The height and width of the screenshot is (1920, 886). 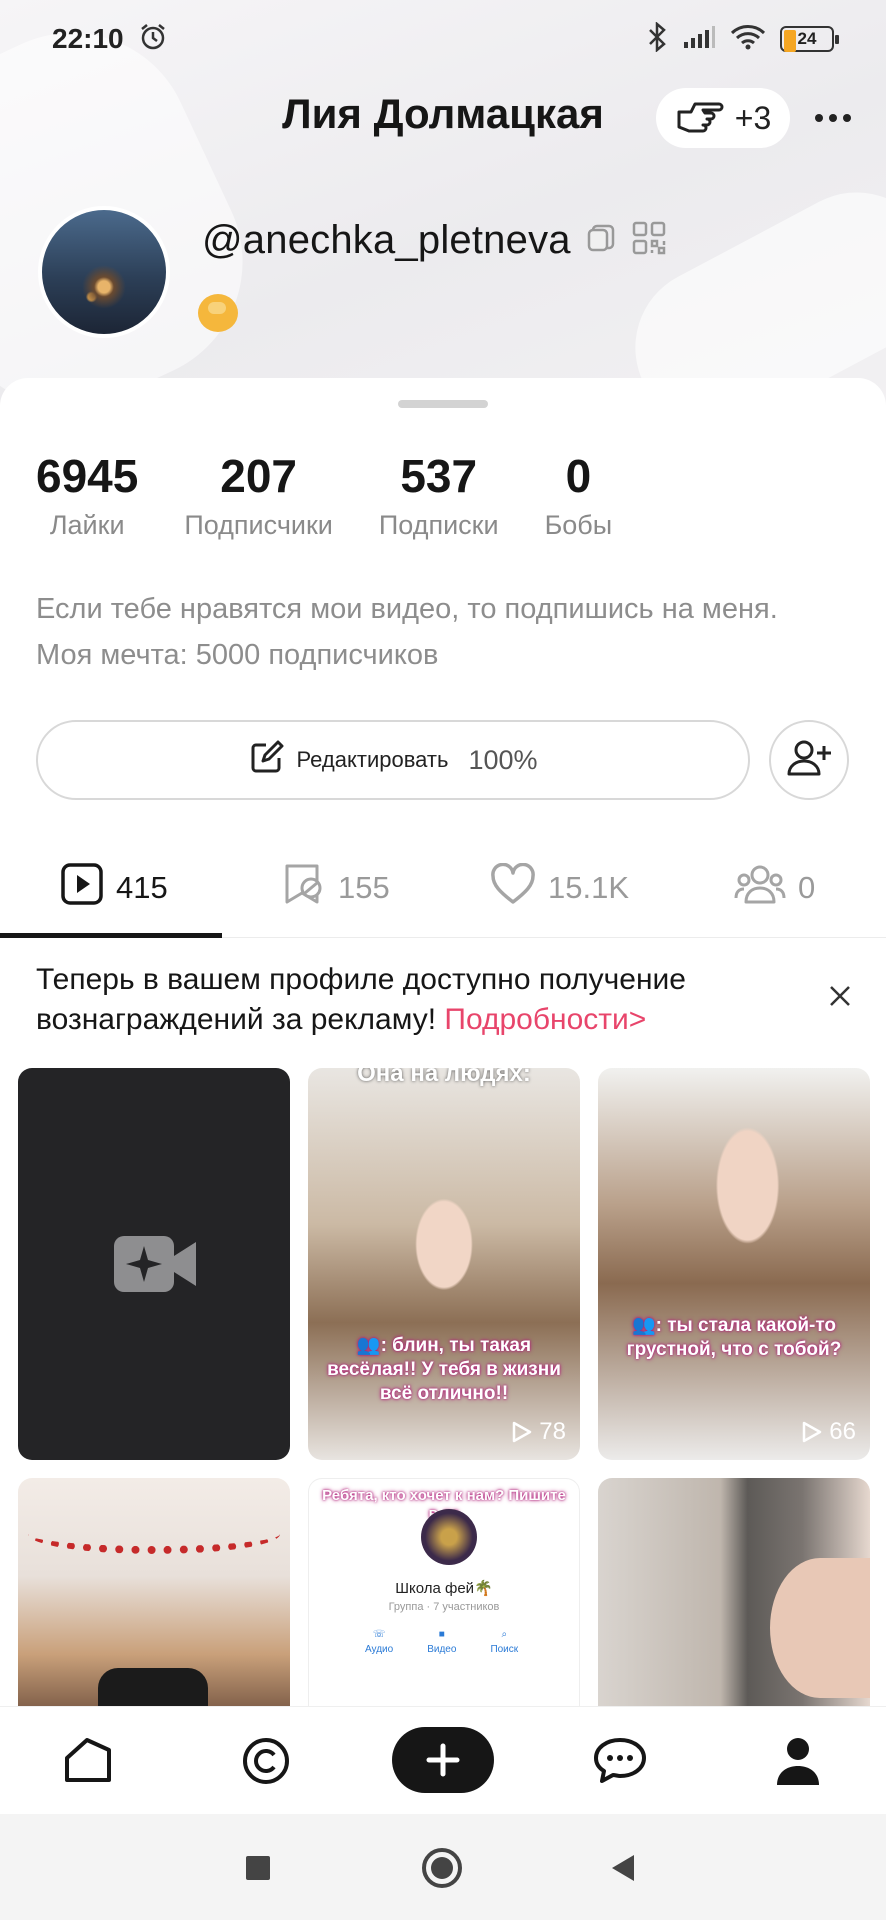 I want to click on circle-icon, so click(x=442, y=1868).